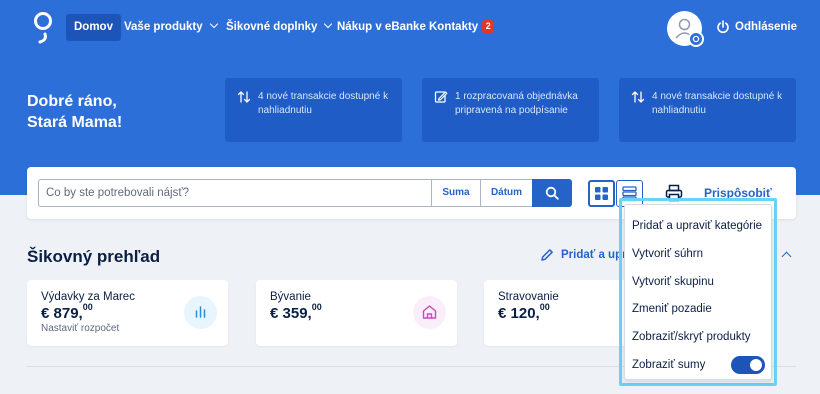  What do you see at coordinates (80, 328) in the screenshot?
I see `set-budget-link: Nastaviť rozpočet` at bounding box center [80, 328].